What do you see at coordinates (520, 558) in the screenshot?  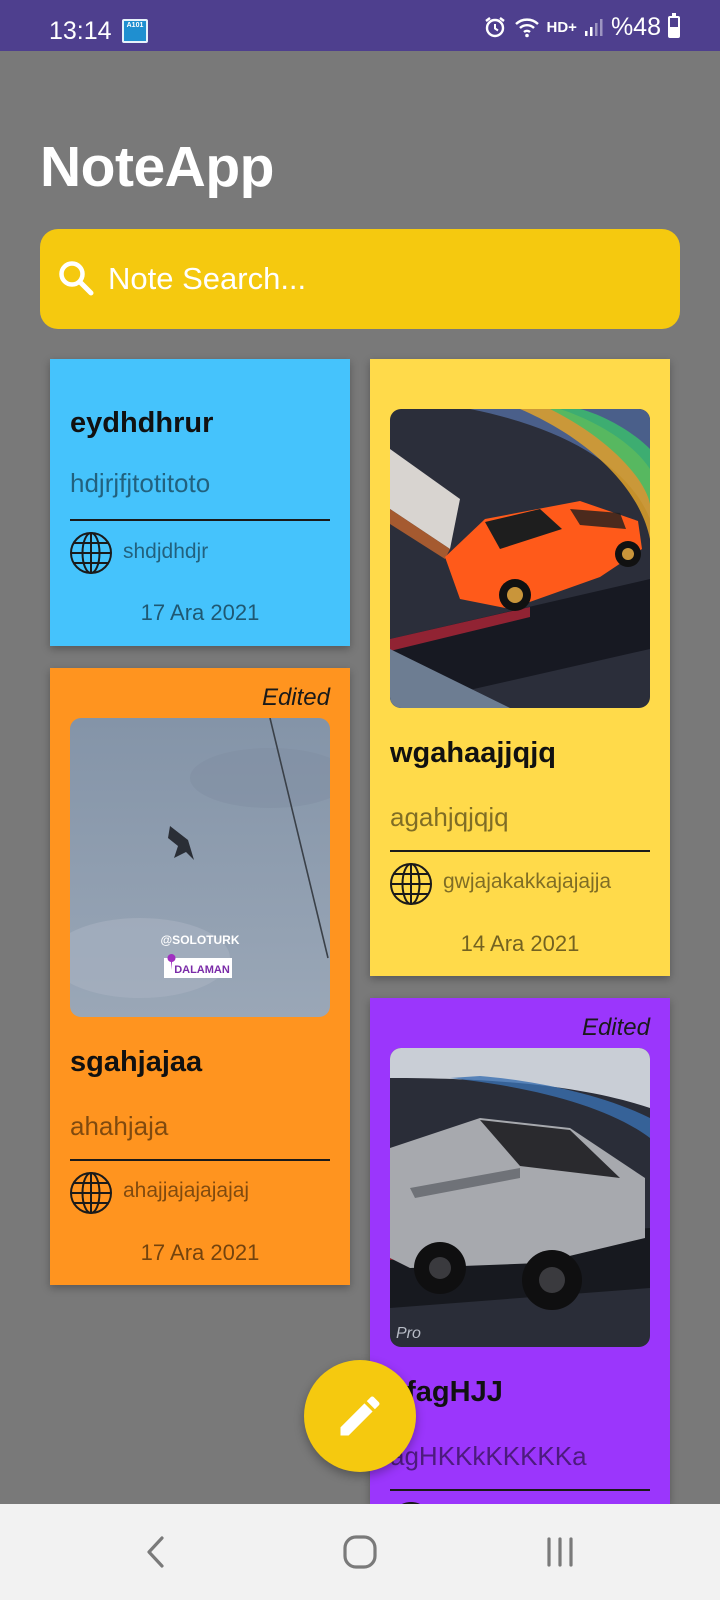 I see `note-image` at bounding box center [520, 558].